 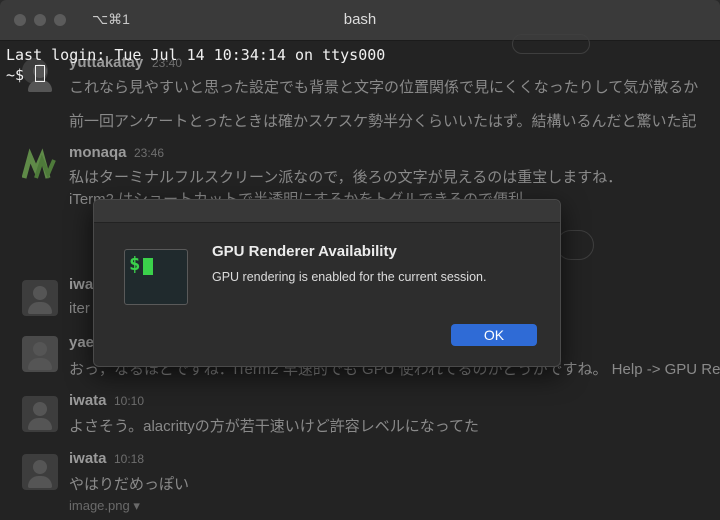 What do you see at coordinates (149, 153) in the screenshot?
I see `chat-timestamp: 23:46` at bounding box center [149, 153].